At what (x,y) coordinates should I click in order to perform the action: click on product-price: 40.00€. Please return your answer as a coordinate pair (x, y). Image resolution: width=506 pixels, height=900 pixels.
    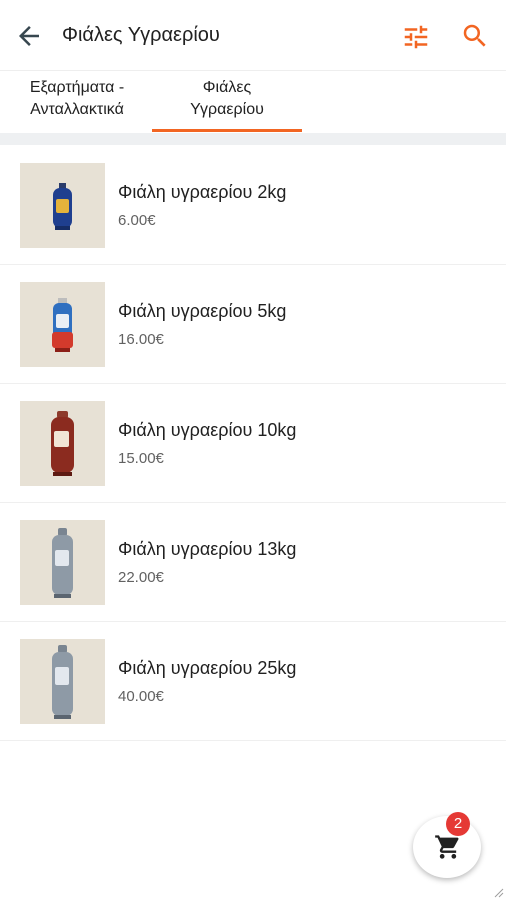
    Looking at the image, I should click on (141, 696).